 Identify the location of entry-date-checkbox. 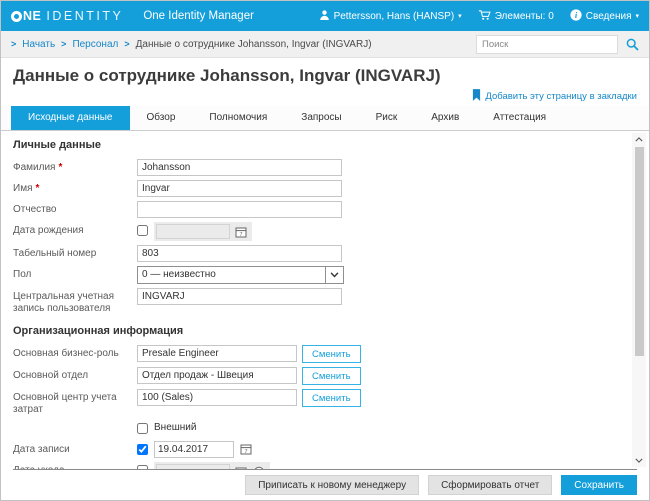
(142, 449).